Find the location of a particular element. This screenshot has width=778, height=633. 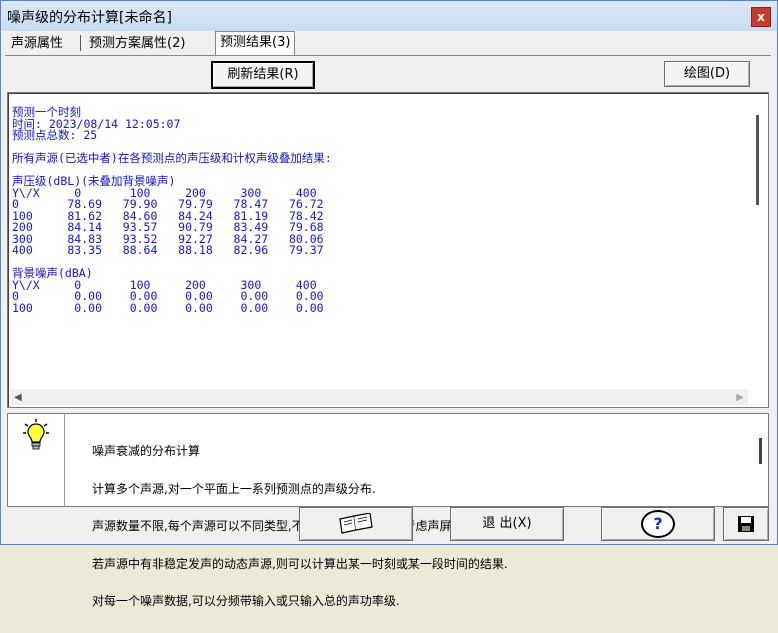

help-button: ? is located at coordinates (658, 524).